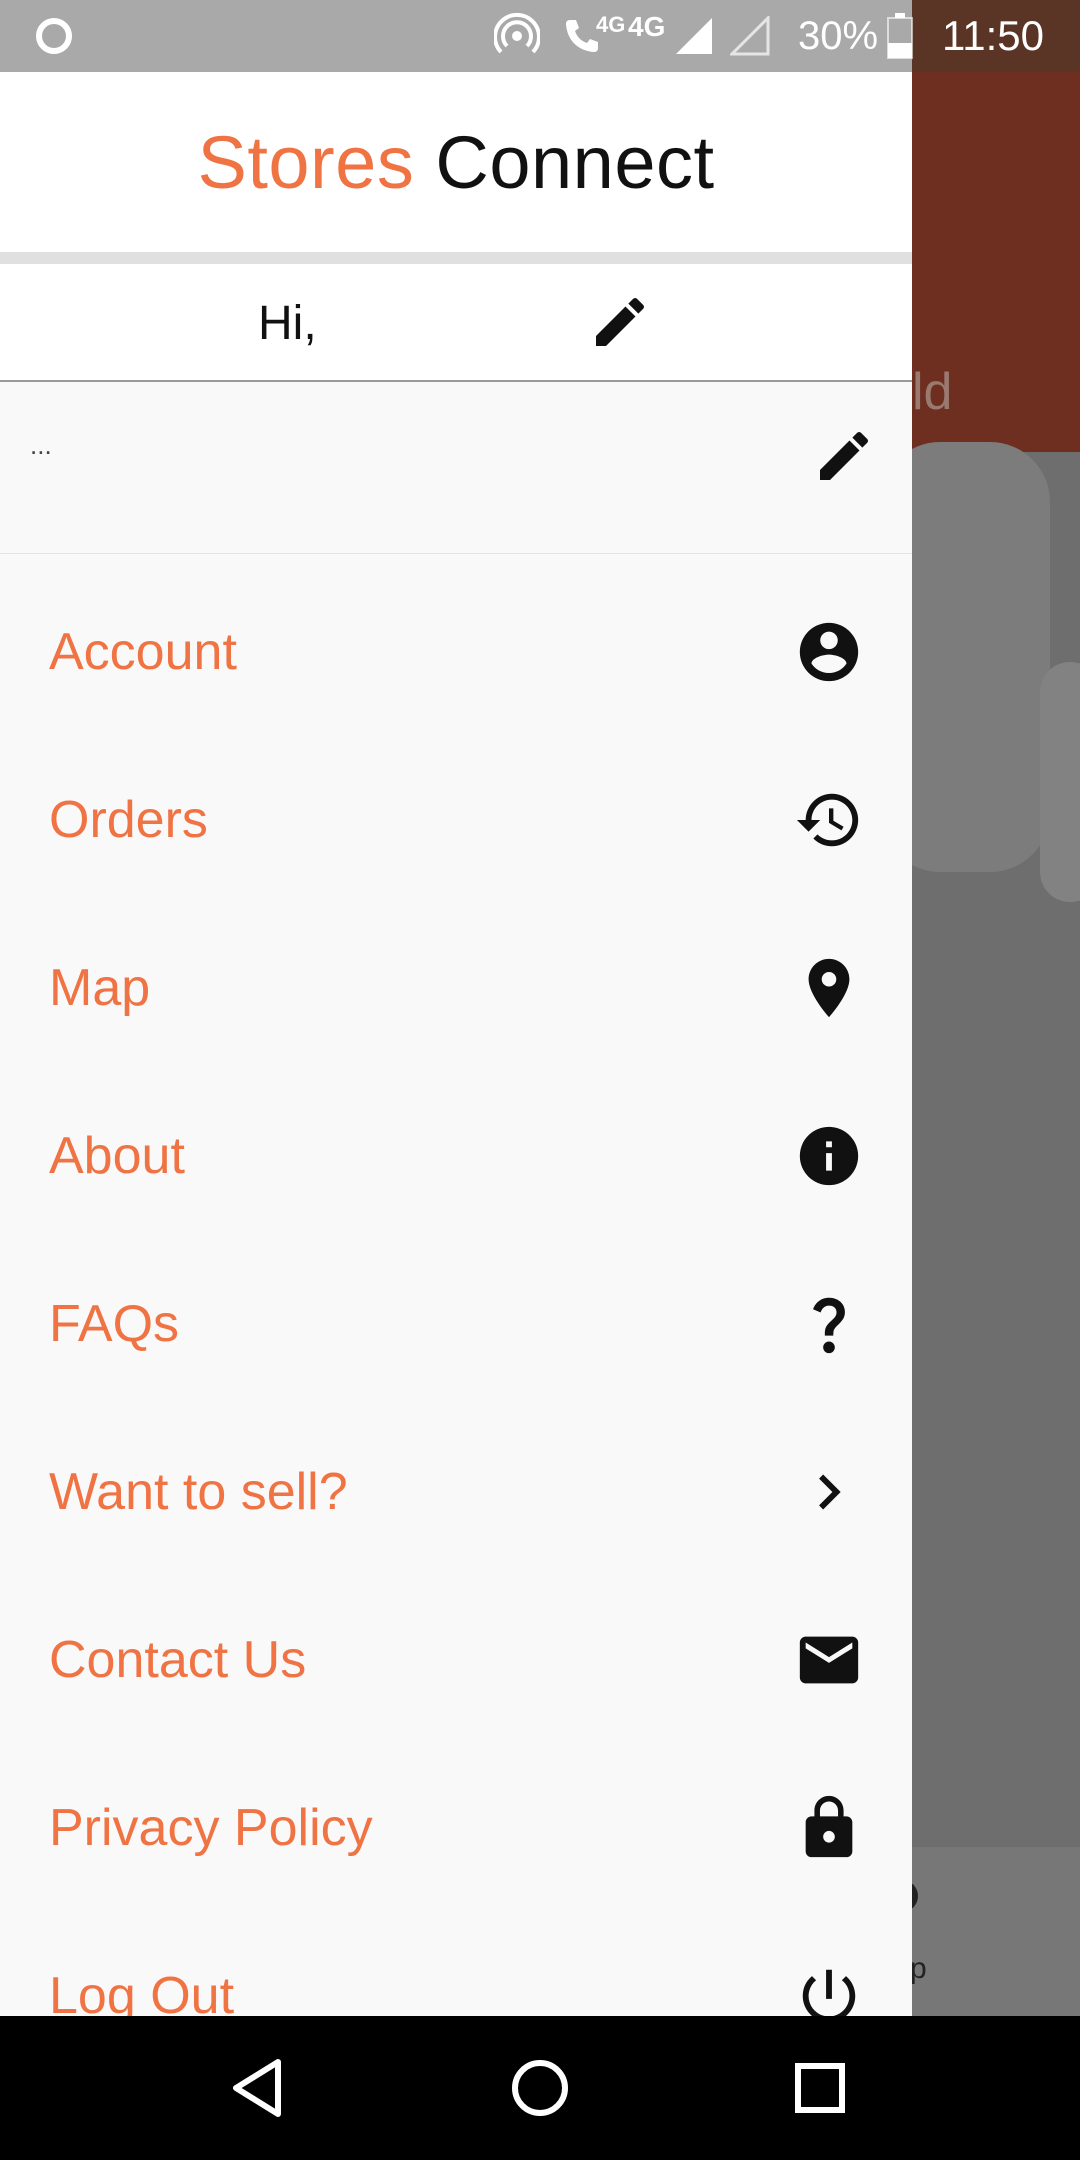 Image resolution: width=1080 pixels, height=2160 pixels. What do you see at coordinates (456, 1660) in the screenshot?
I see `menu-item-contact-us: Contact Us` at bounding box center [456, 1660].